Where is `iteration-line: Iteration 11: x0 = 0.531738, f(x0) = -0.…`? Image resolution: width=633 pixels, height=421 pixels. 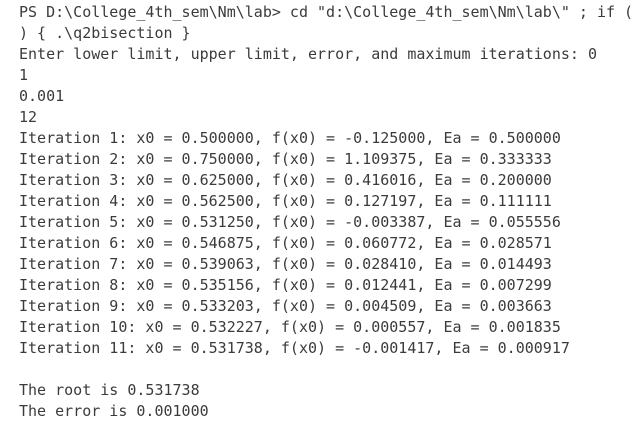 iteration-line: Iteration 11: x0 = 0.531738, f(x0) = -0.… is located at coordinates (294, 348).